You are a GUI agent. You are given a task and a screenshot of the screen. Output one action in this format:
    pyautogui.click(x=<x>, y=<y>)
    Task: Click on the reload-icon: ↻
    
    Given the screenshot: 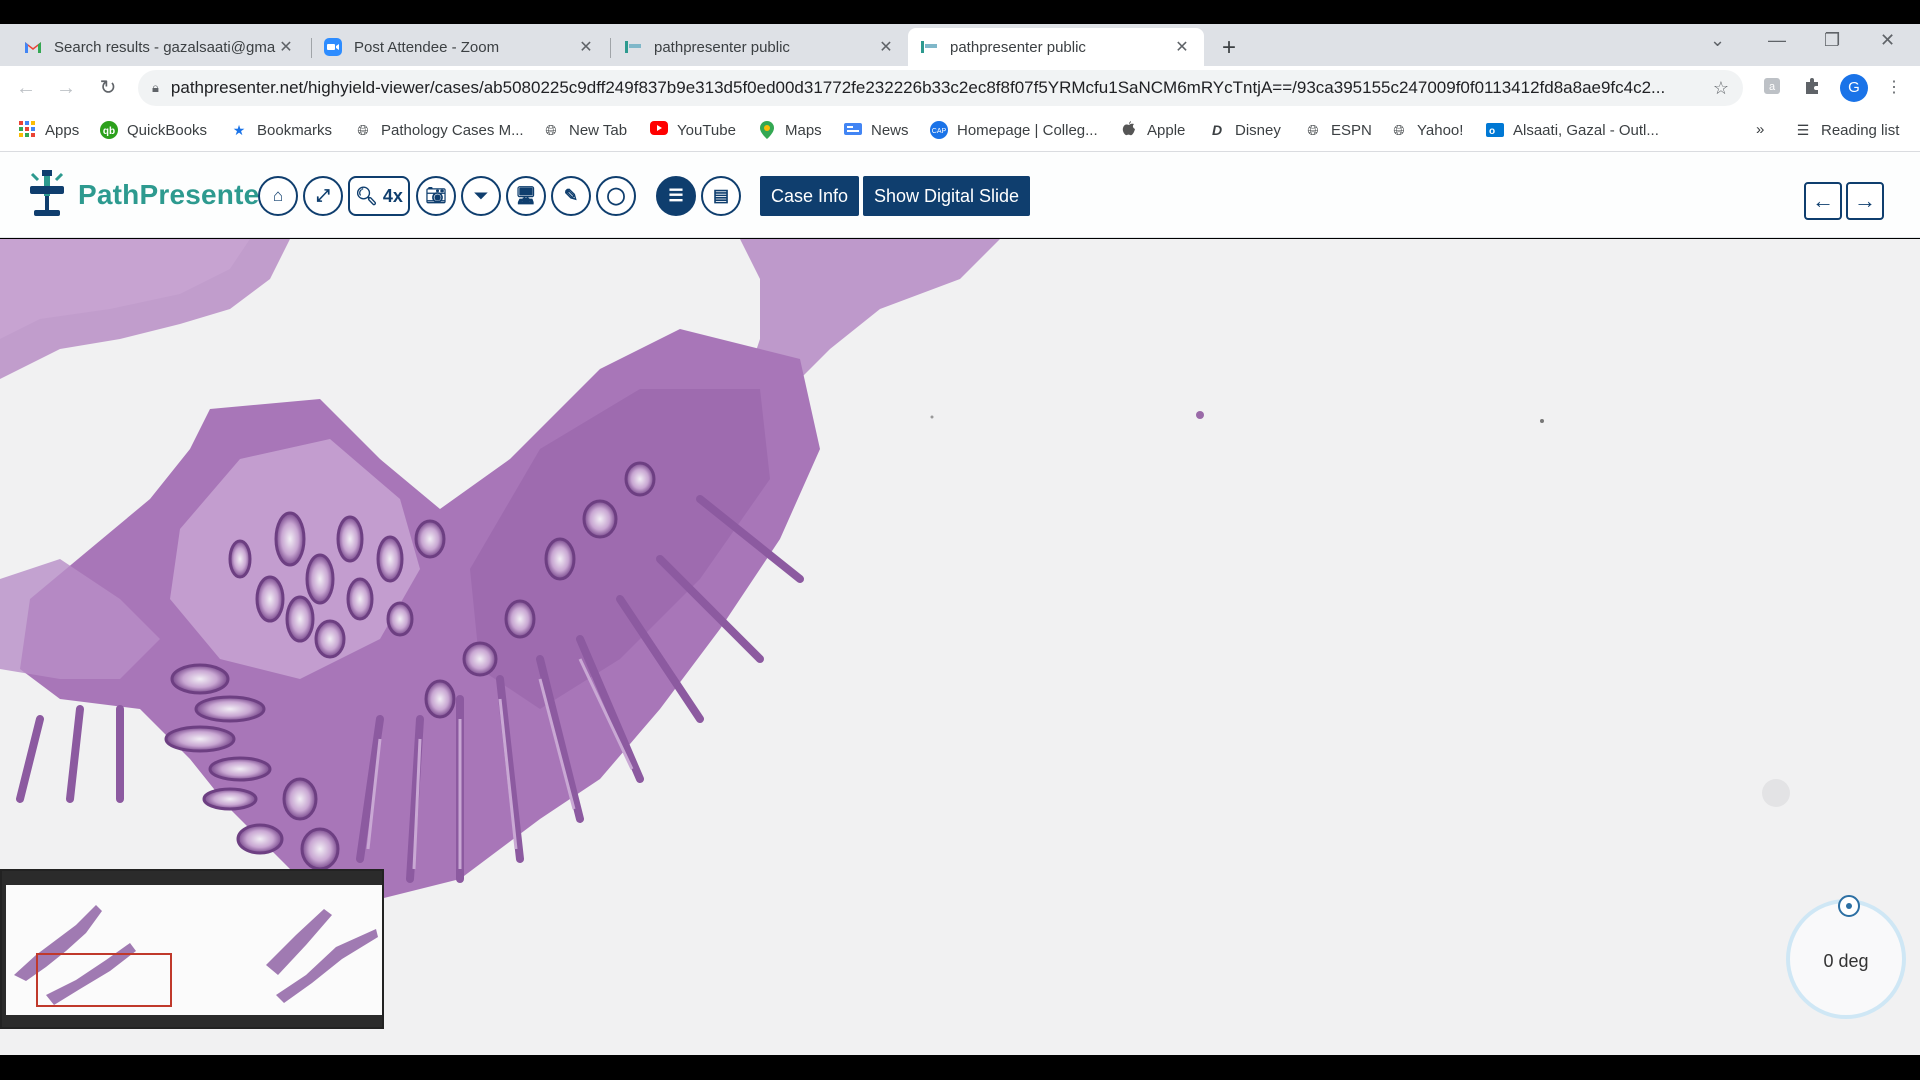 What is the action you would take?
    pyautogui.click(x=108, y=88)
    